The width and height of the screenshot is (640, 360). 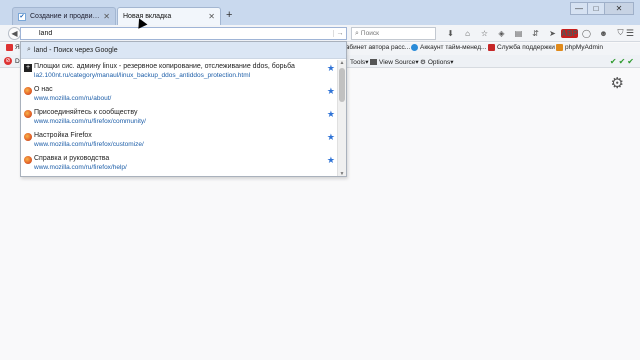 What do you see at coordinates (397, 62) in the screenshot?
I see `toolbar-label: View Source` at bounding box center [397, 62].